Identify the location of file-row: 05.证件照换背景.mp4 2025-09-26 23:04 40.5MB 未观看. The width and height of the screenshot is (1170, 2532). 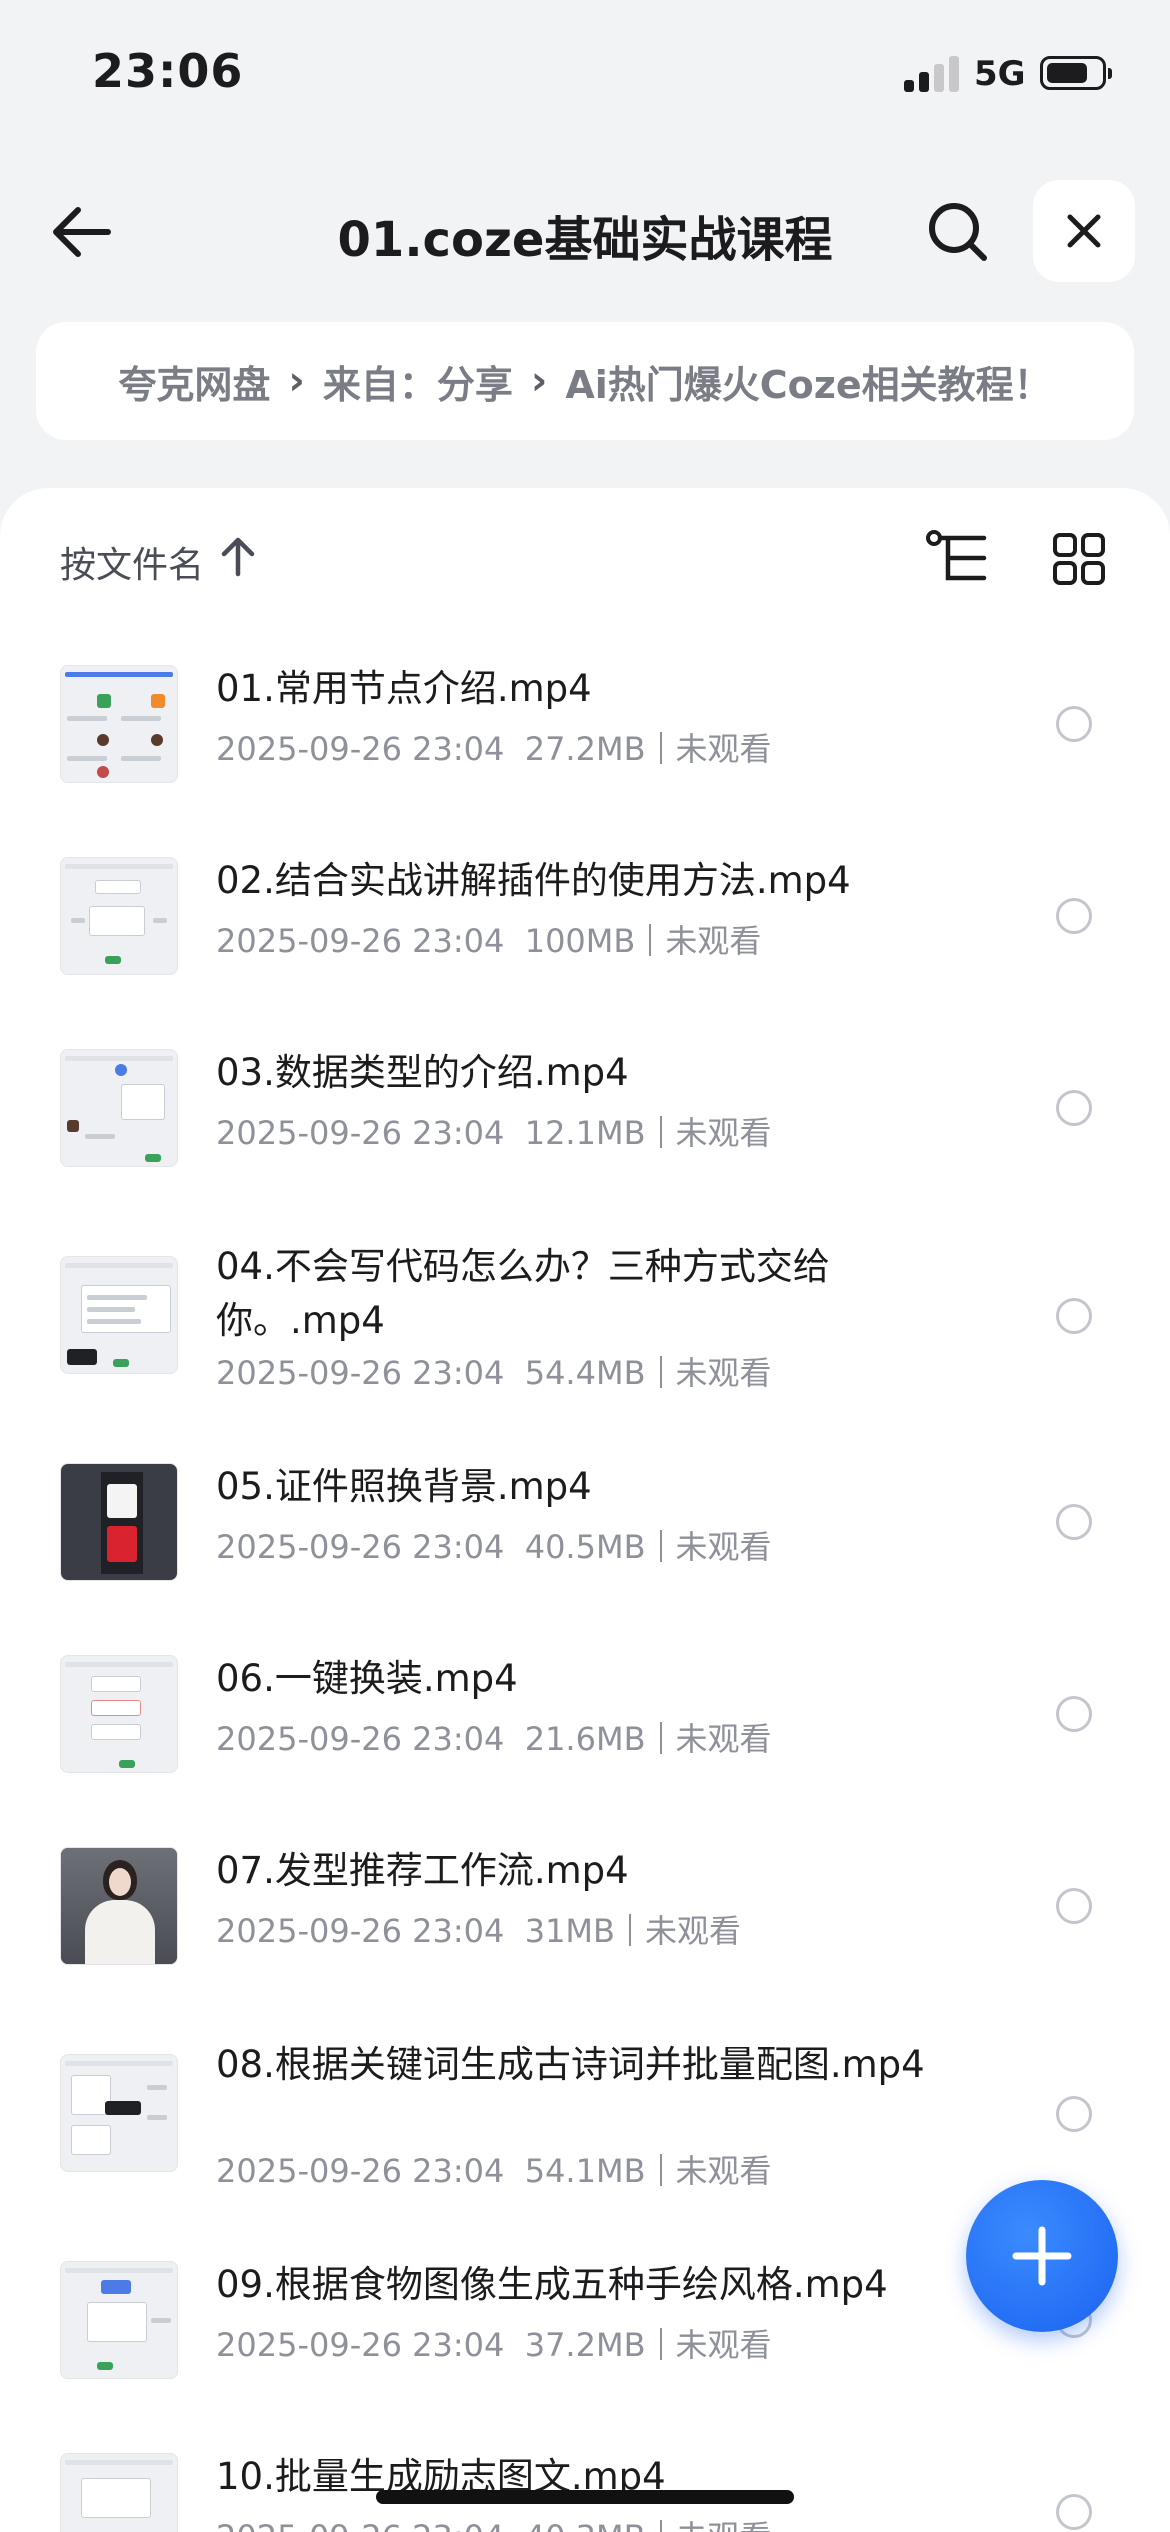
(585, 1522).